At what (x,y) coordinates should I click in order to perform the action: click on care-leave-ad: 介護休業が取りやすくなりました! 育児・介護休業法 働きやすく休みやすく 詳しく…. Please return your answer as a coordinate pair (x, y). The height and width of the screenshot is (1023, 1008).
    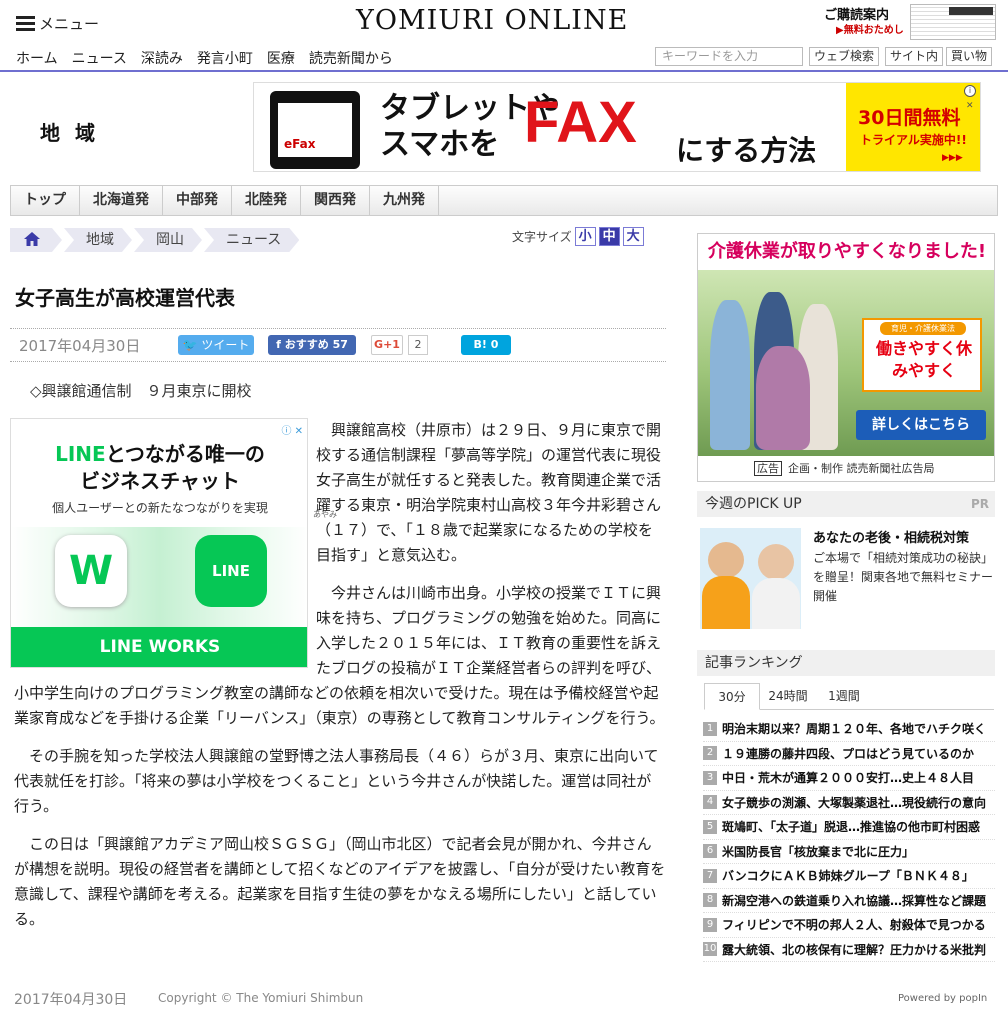
    Looking at the image, I should click on (846, 357).